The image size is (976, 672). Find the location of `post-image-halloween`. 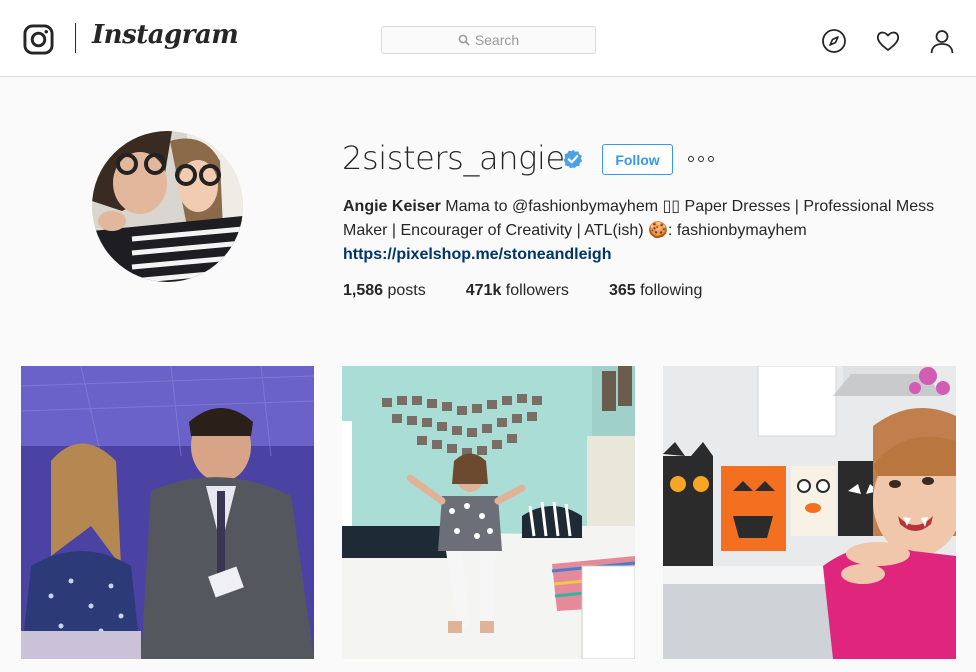

post-image-halloween is located at coordinates (809, 512).